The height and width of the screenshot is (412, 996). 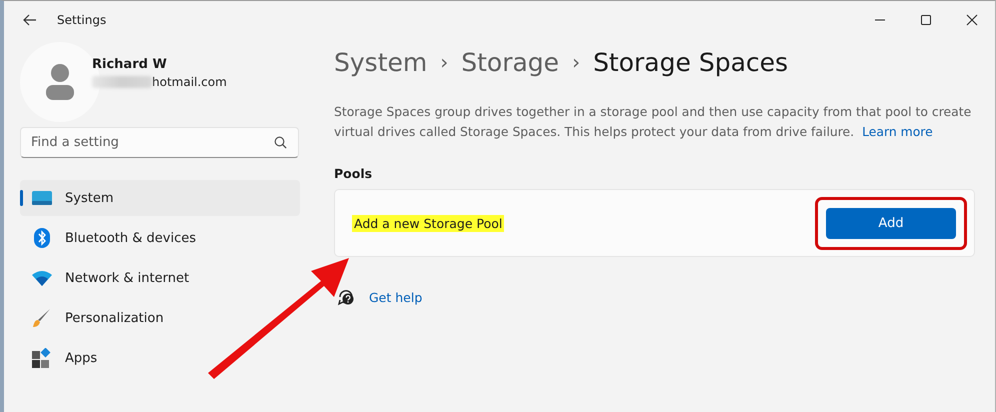 I want to click on get-help-link: Get help, so click(x=395, y=297).